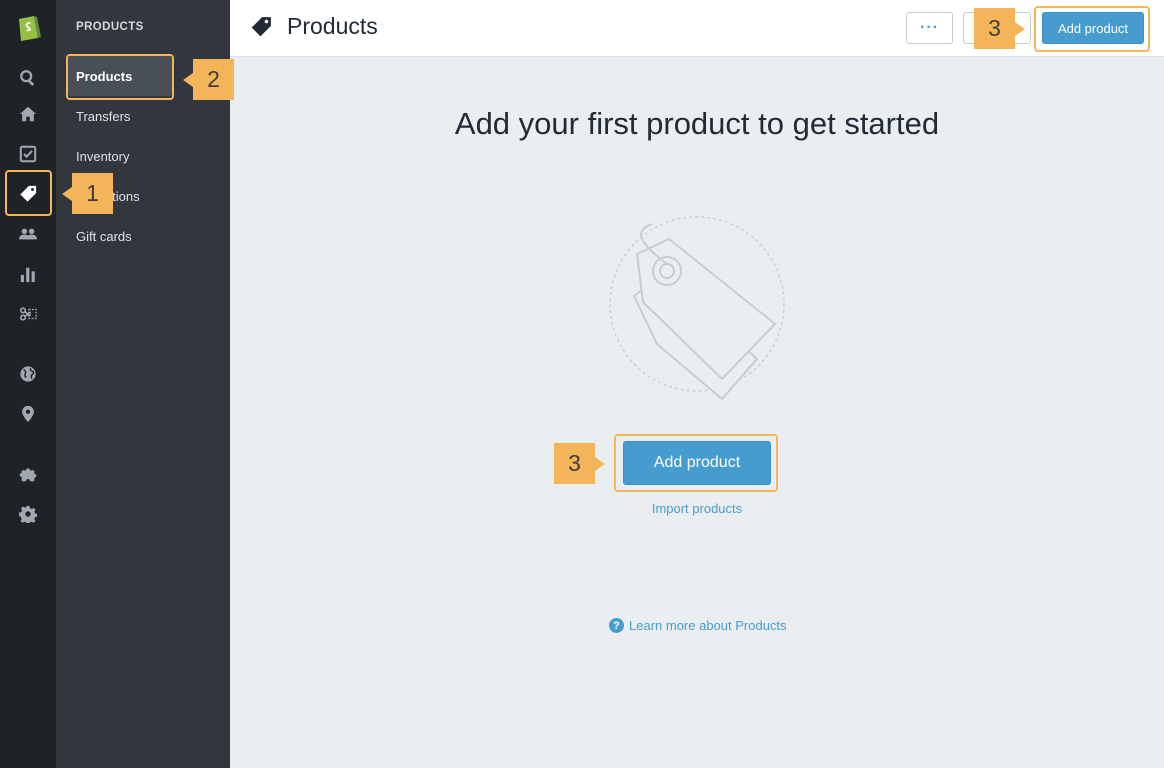 The height and width of the screenshot is (768, 1164). I want to click on learn-more-link: ? Learn more about Products, so click(698, 625).